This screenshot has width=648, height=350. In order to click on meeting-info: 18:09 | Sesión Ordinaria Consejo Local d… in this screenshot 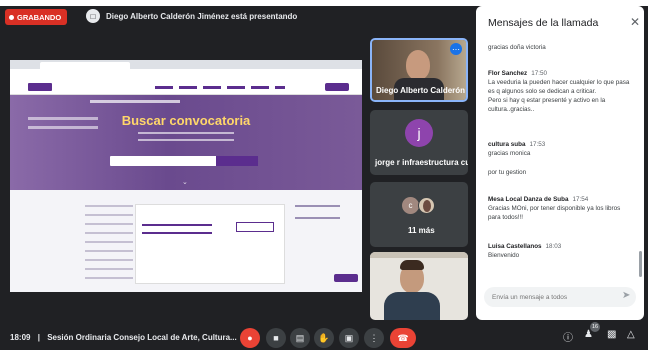, I will do `click(123, 337)`.